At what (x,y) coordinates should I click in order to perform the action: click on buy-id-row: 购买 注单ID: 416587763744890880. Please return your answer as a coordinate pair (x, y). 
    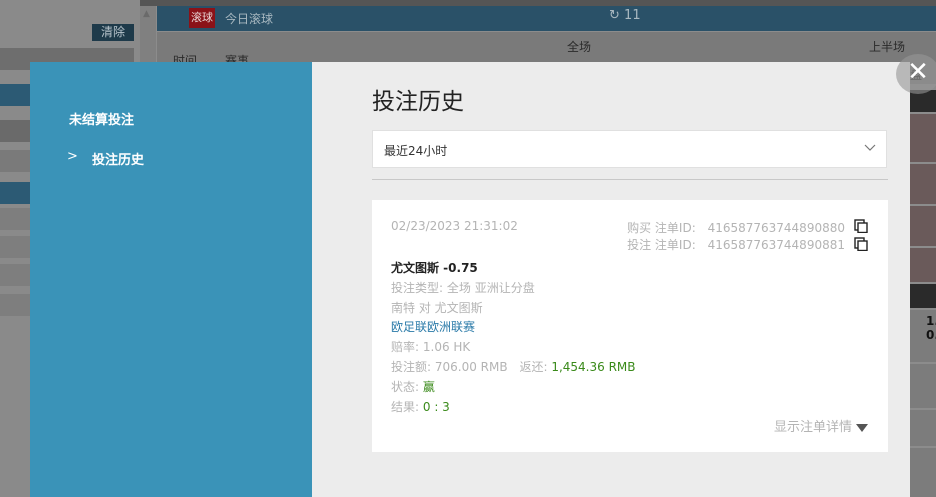
    Looking at the image, I should click on (736, 227).